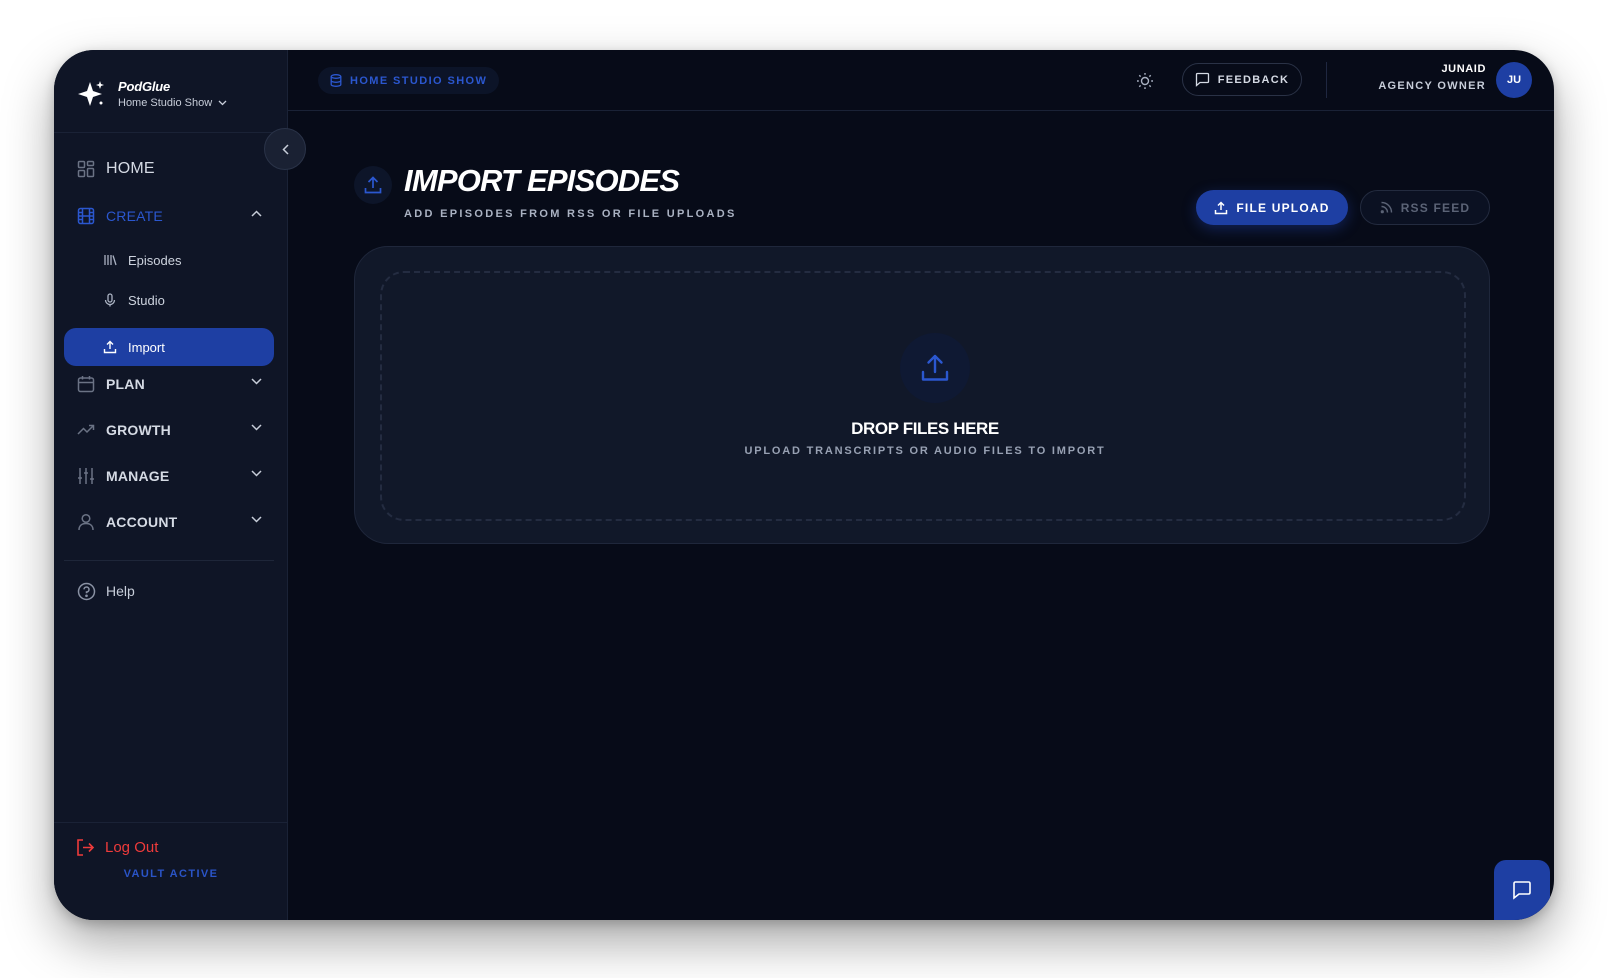 The image size is (1608, 978). Describe the element at coordinates (1202, 79) in the screenshot. I see `message-square-icon` at that location.